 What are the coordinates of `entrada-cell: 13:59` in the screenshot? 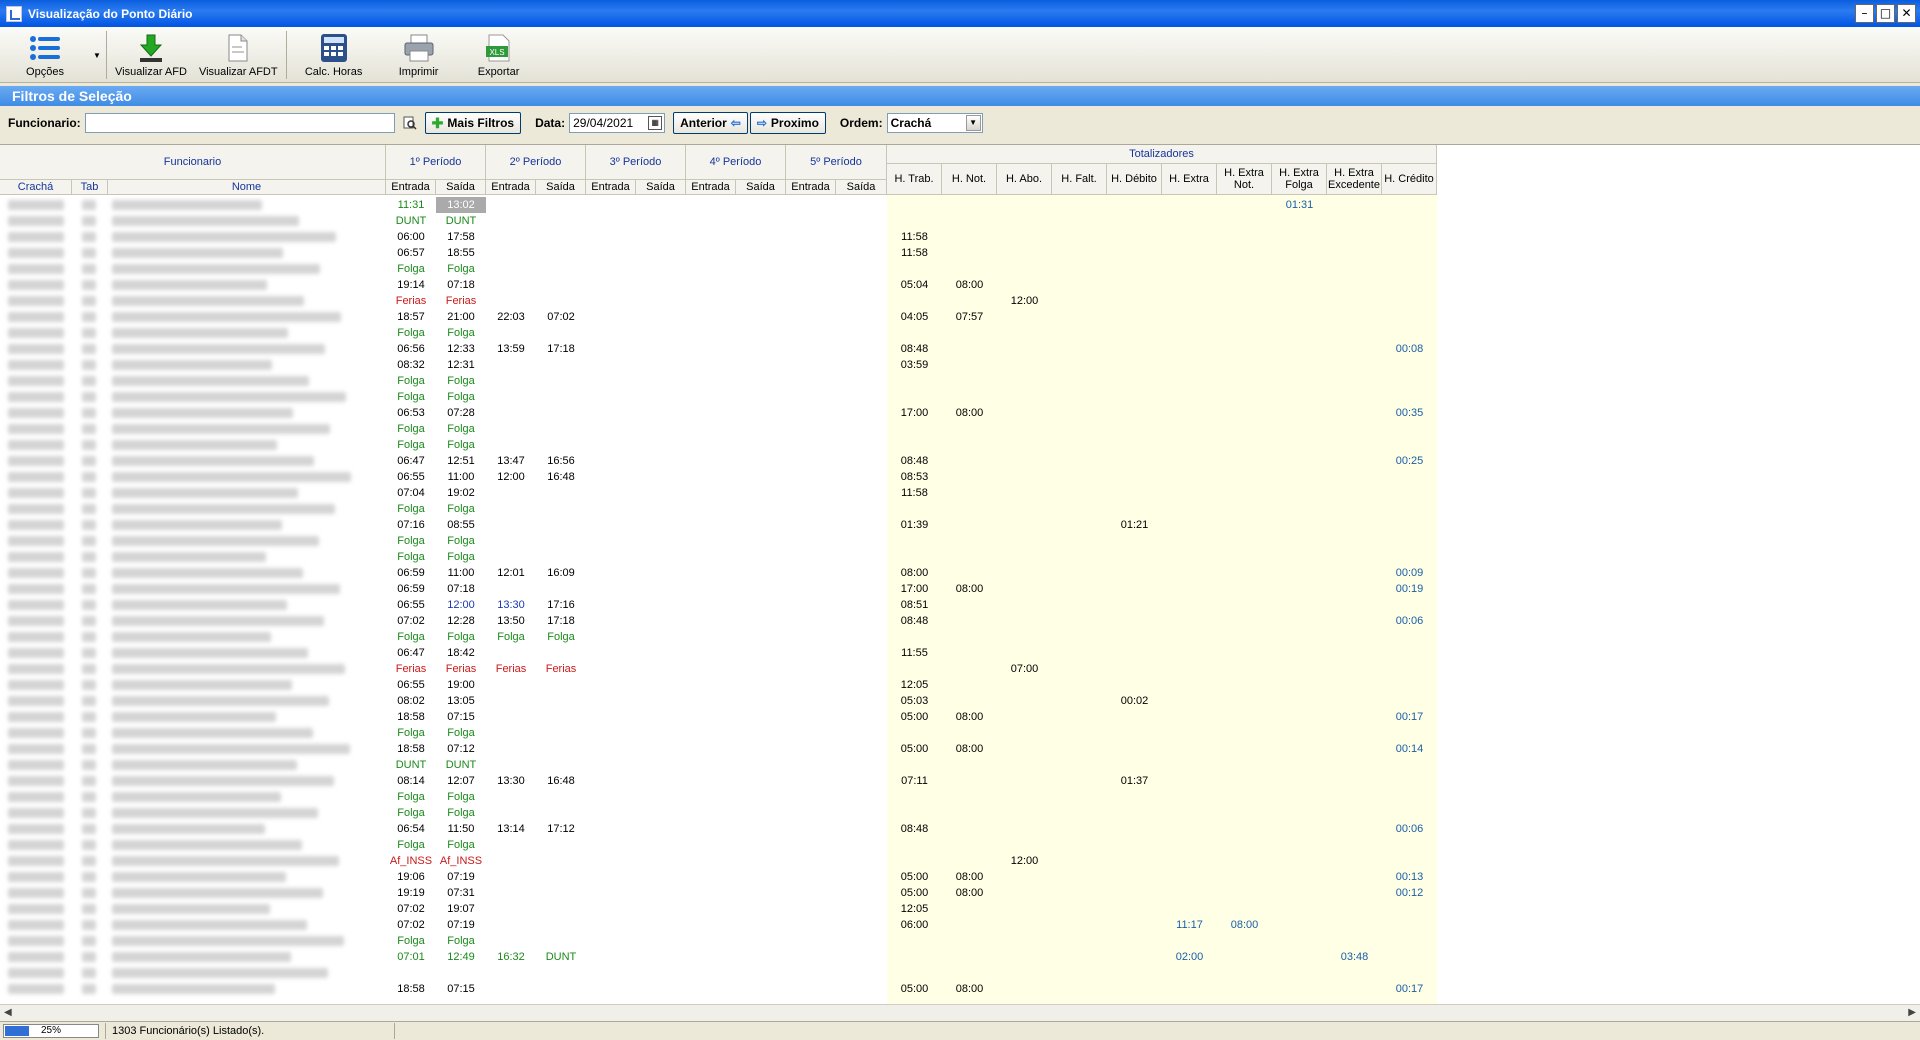 It's located at (511, 349).